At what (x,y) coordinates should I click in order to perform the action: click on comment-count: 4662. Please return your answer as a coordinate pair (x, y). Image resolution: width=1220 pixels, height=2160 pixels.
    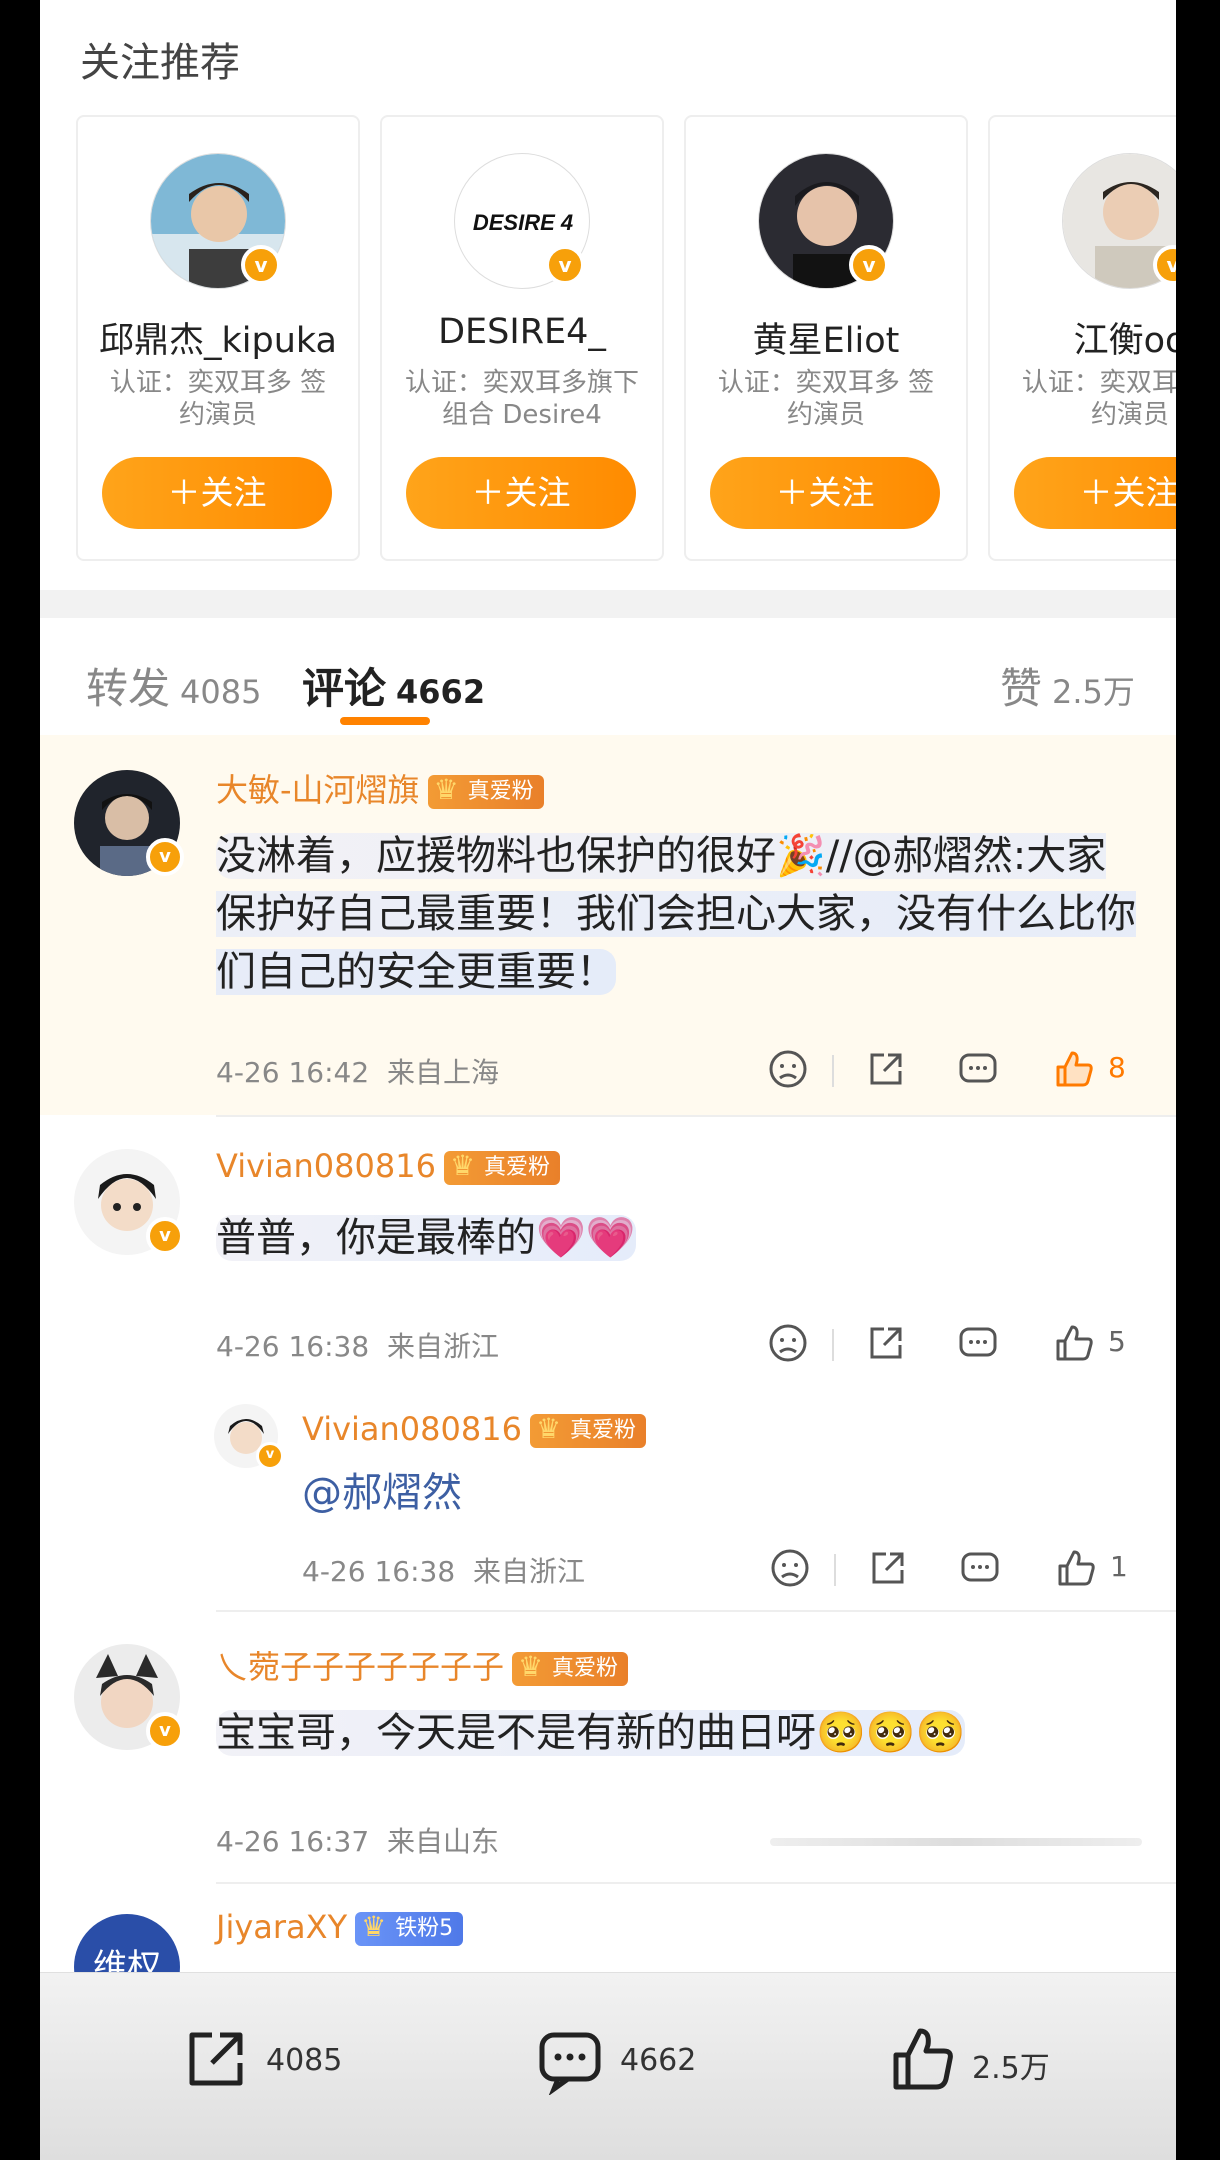
    Looking at the image, I should click on (658, 2060).